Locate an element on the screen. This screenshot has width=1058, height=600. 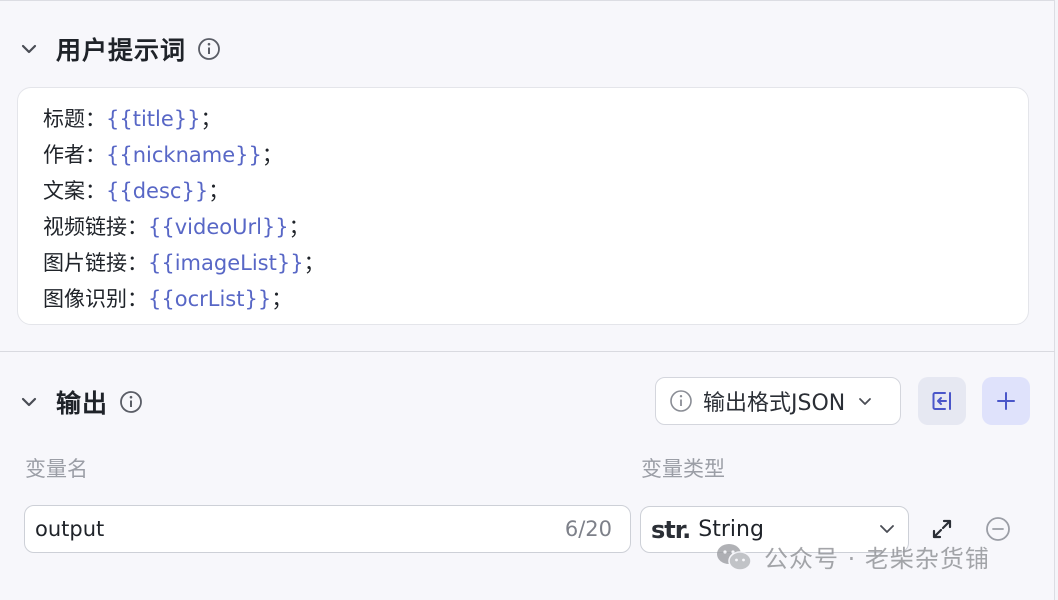
watermark: 公众号 · 老柴杂货铺 is located at coordinates (852, 556).